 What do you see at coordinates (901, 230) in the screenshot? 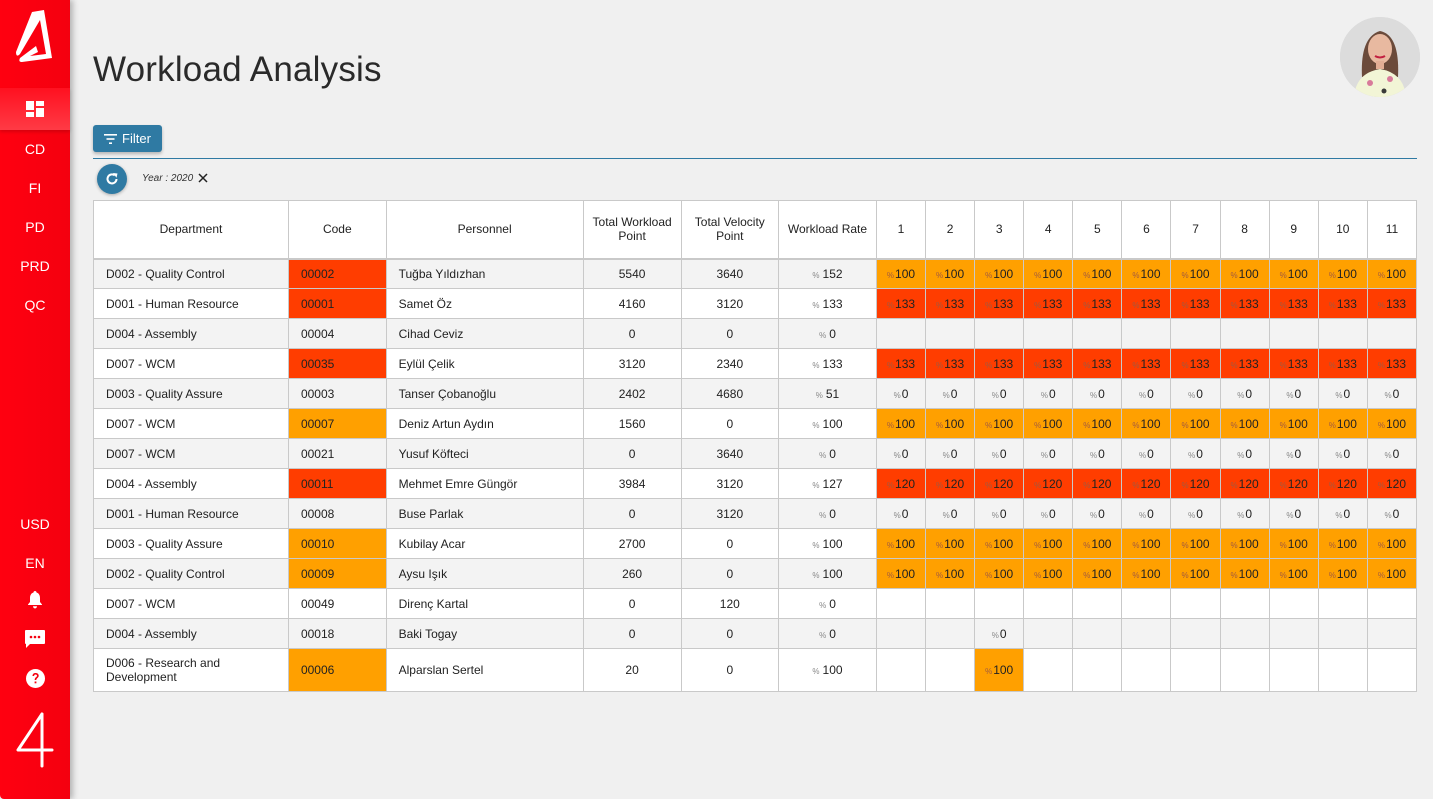
I see `column-header-week-1: 1` at bounding box center [901, 230].